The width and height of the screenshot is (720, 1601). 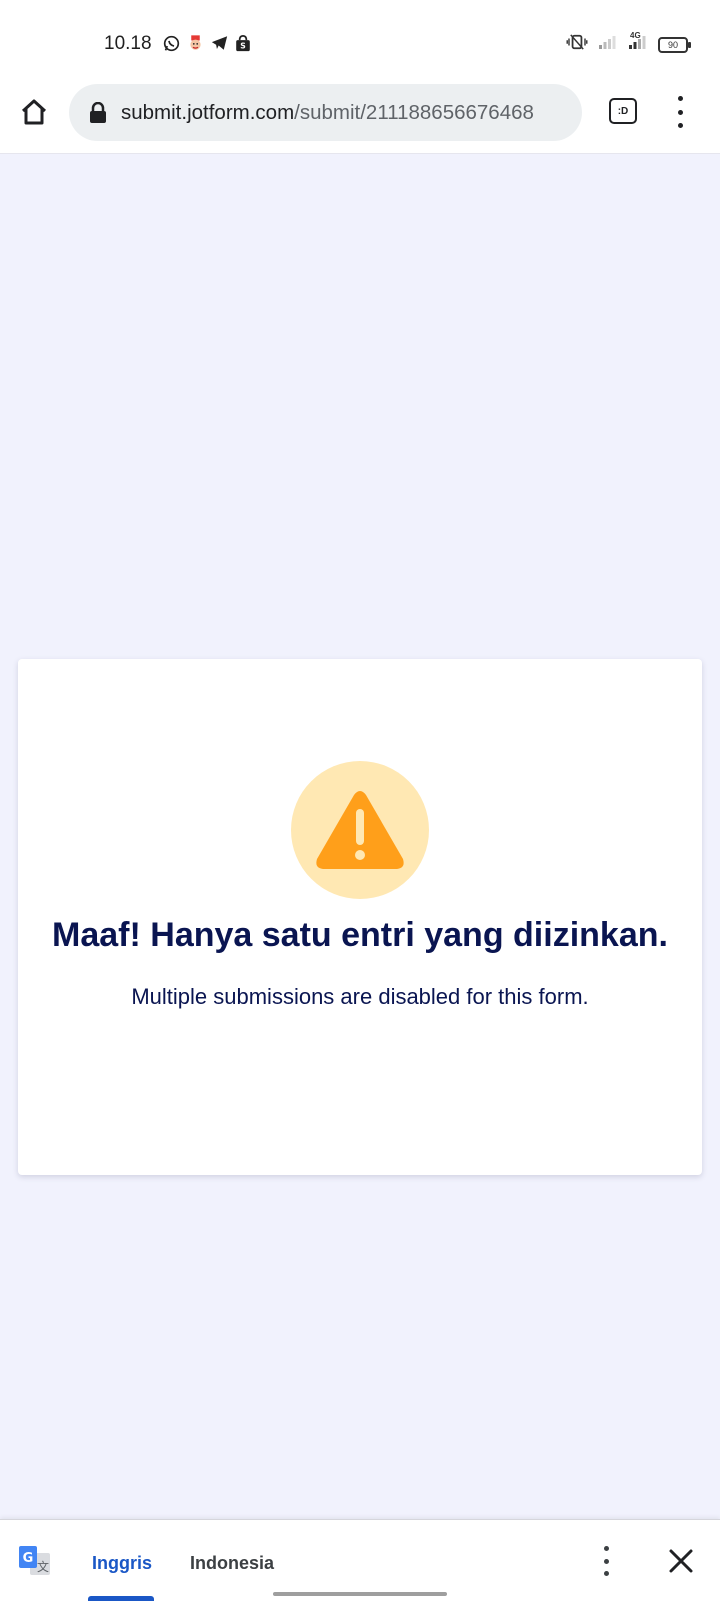 I want to click on status-bar: 10.18 S 4G 90, so click(x=360, y=40).